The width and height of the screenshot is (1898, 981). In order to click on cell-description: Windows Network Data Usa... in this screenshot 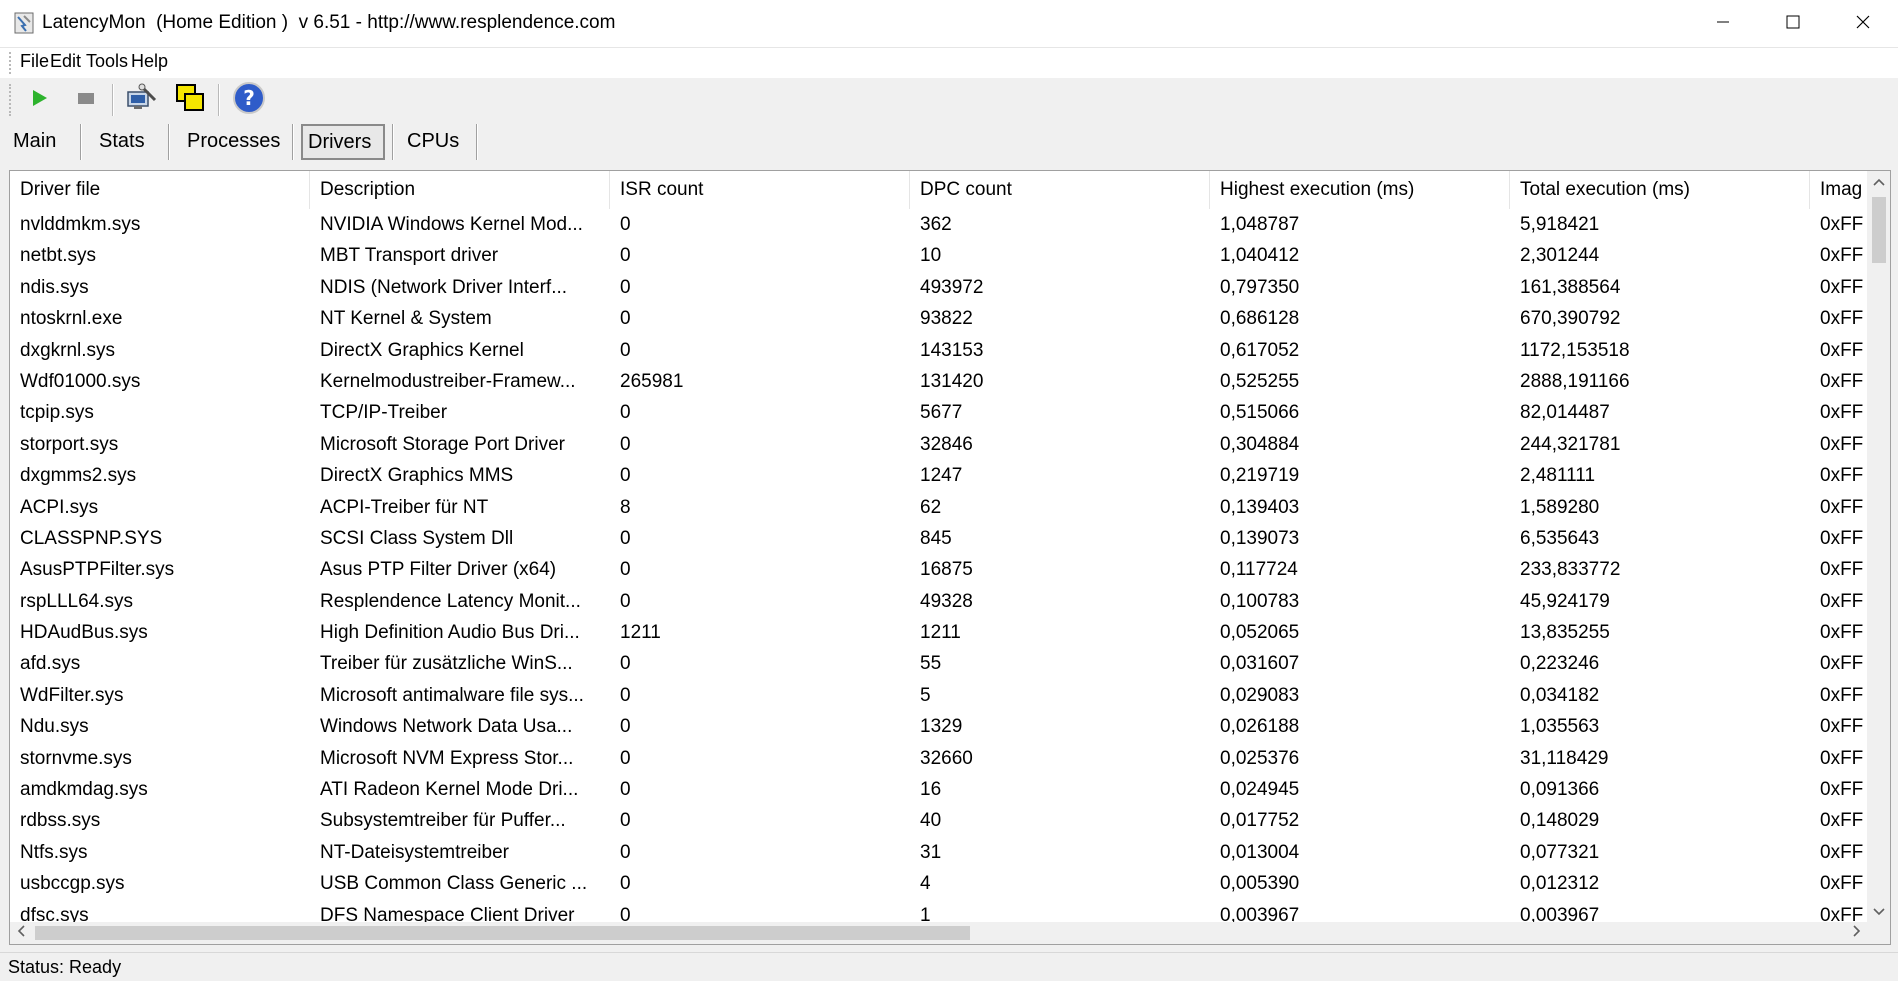, I will do `click(446, 727)`.